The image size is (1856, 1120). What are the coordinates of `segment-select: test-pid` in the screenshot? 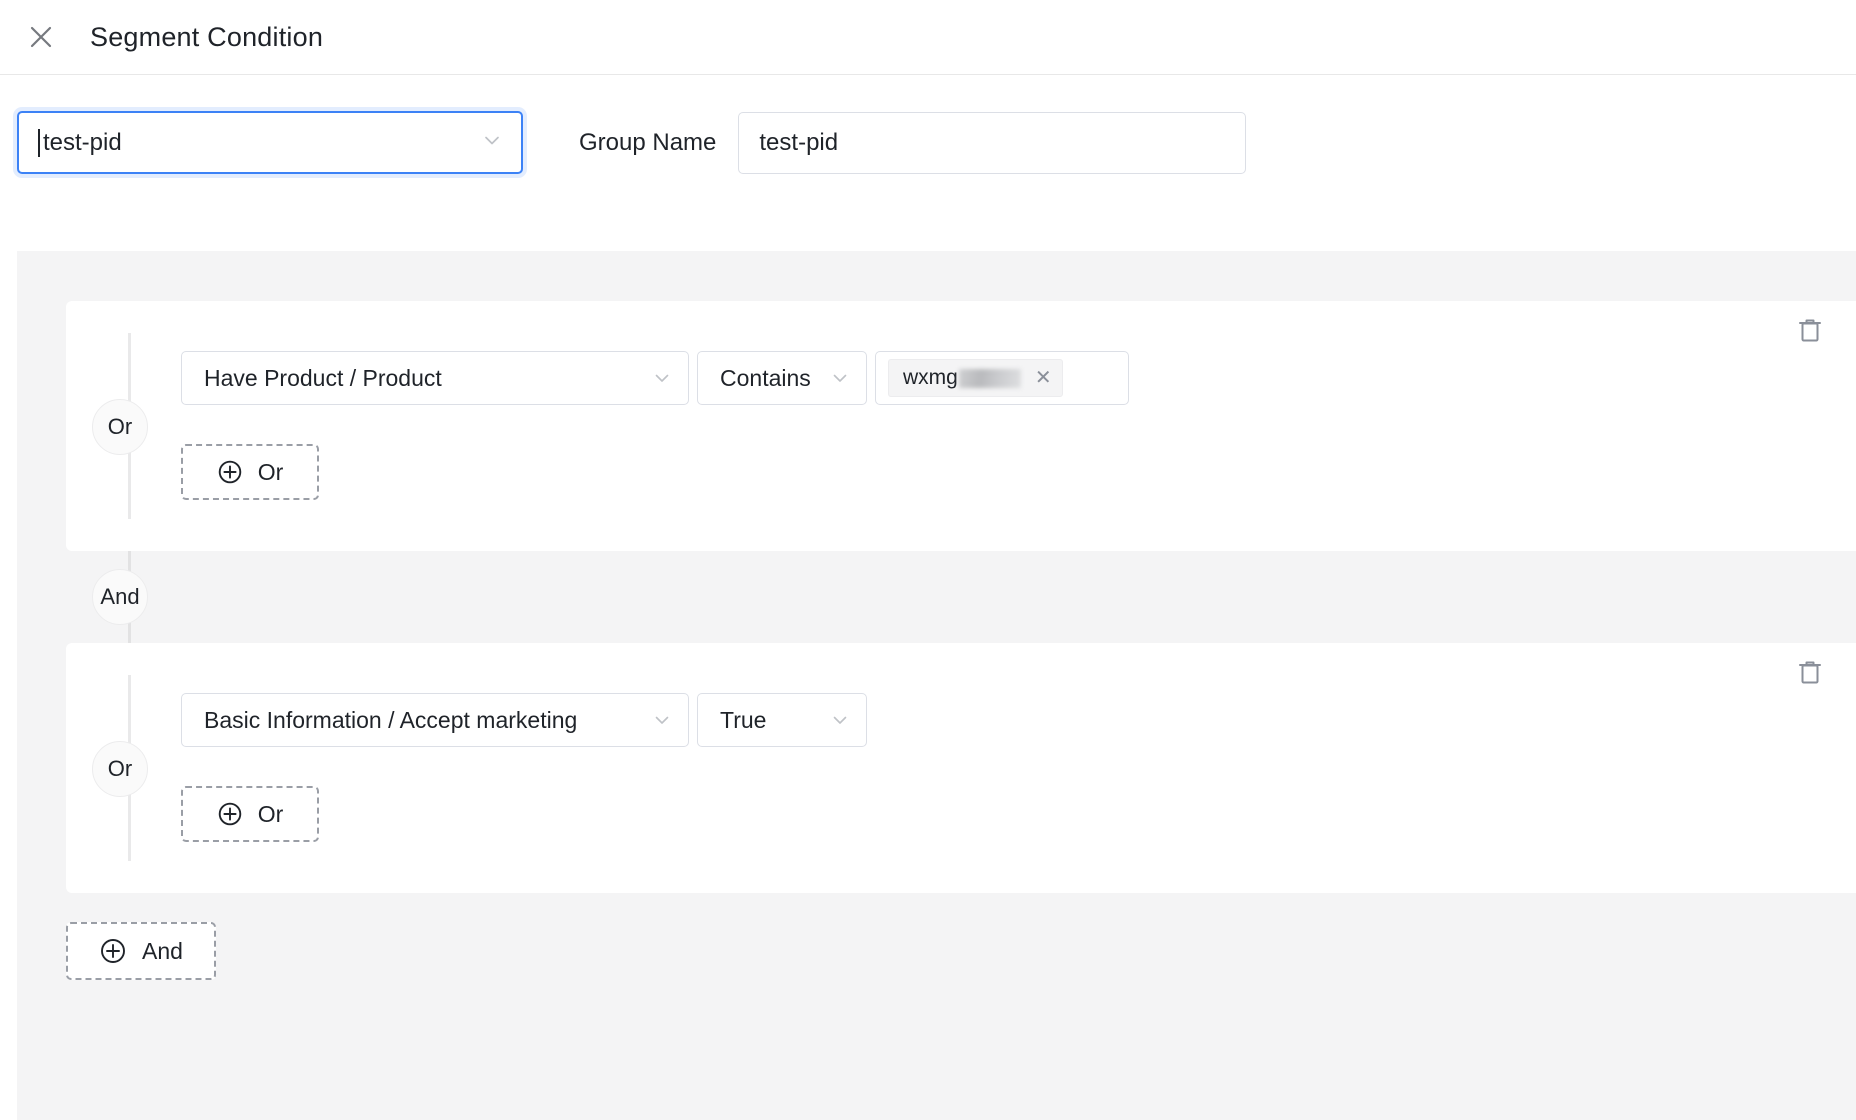 It's located at (270, 142).